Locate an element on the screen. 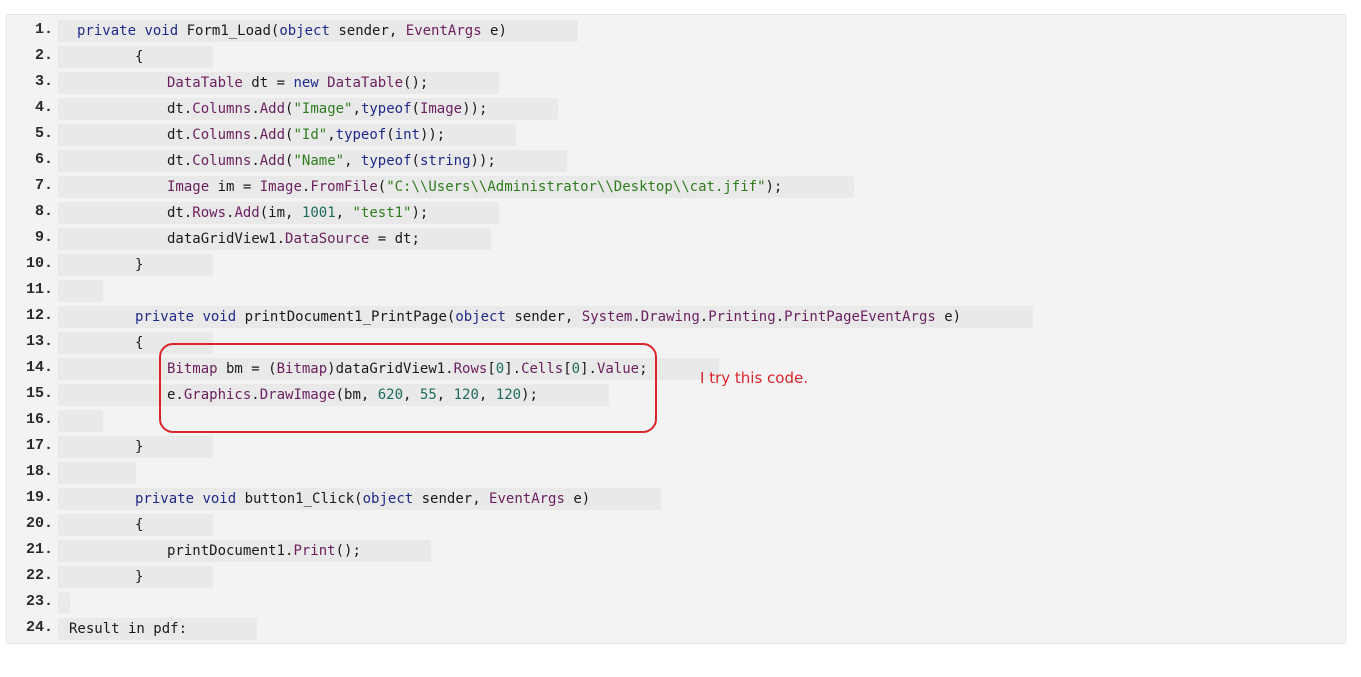 Image resolution: width=1361 pixels, height=677 pixels. line-number: 6. is located at coordinates (43, 159).